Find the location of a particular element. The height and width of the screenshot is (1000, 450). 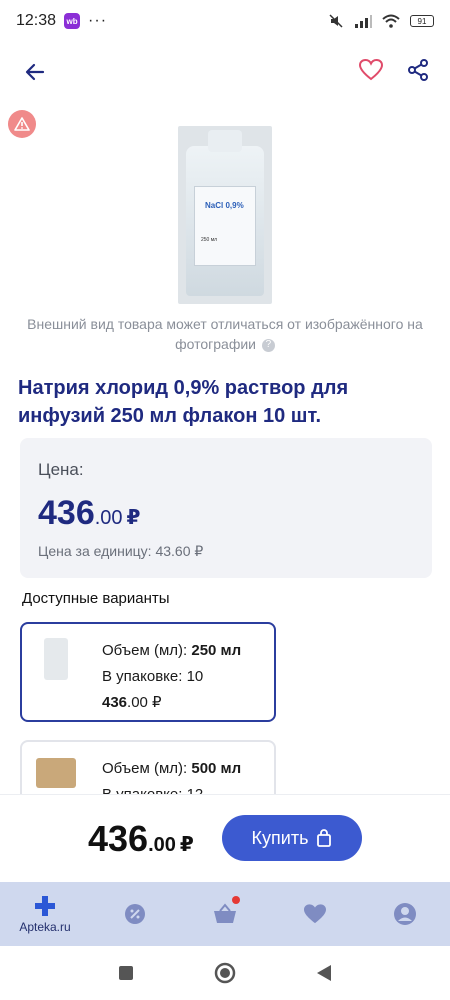

variant-price-int: 436 is located at coordinates (115, 702).